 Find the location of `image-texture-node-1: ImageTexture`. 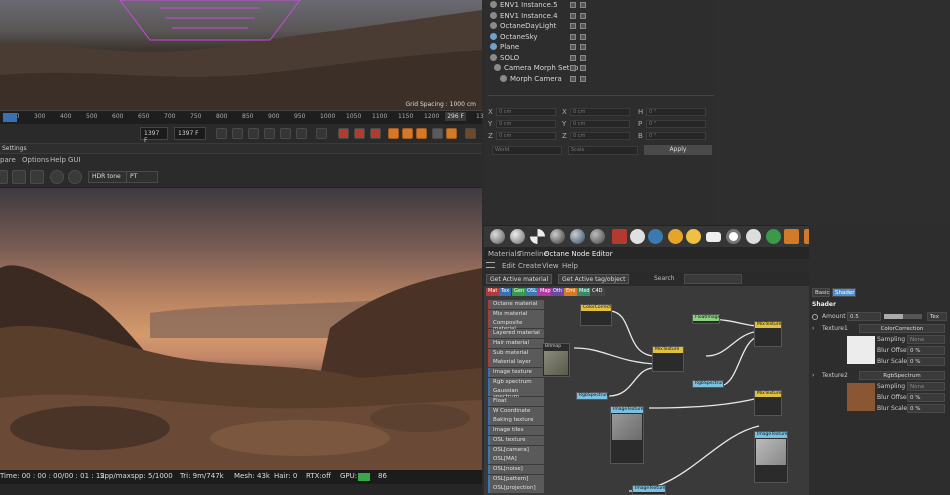

image-texture-node-1: ImageTexture is located at coordinates (627, 435).